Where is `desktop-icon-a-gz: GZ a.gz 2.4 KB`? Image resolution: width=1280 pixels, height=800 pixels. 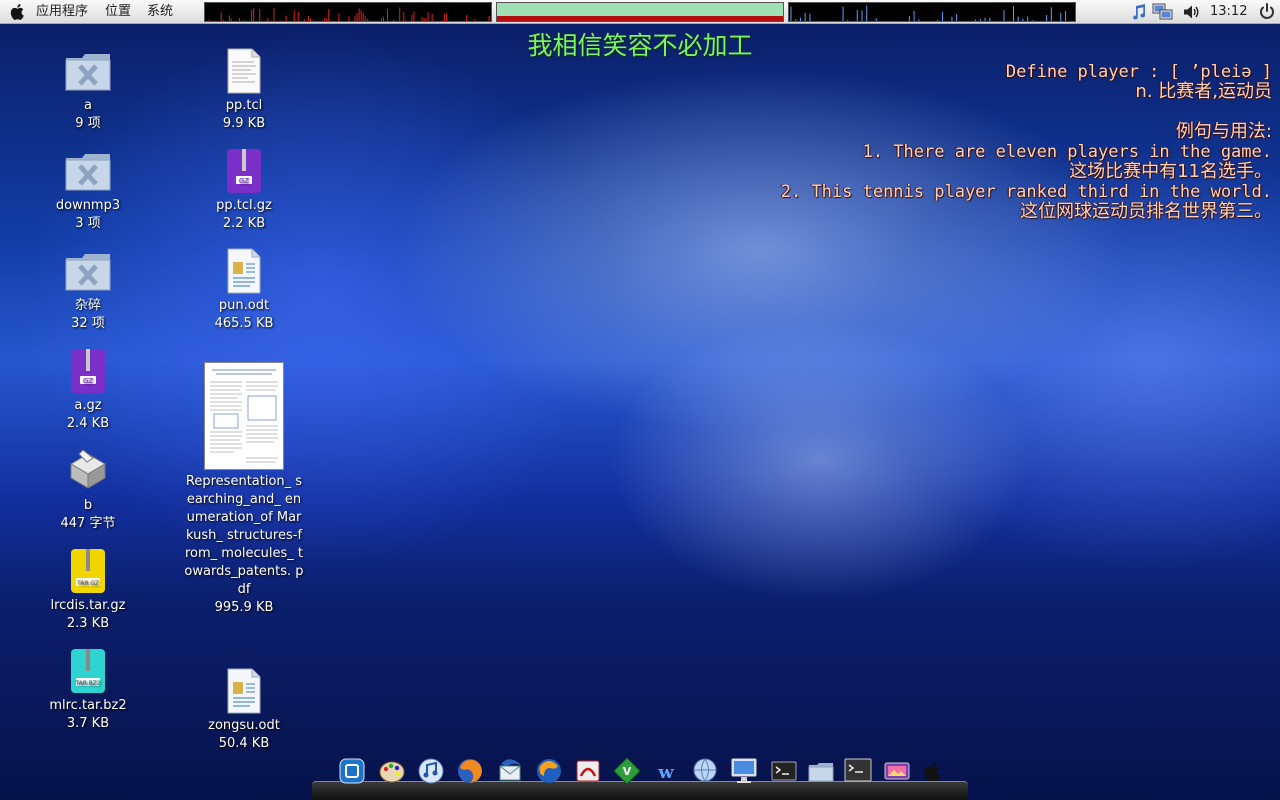
desktop-icon-a-gz: GZ a.gz 2.4 KB is located at coordinates (88, 390).